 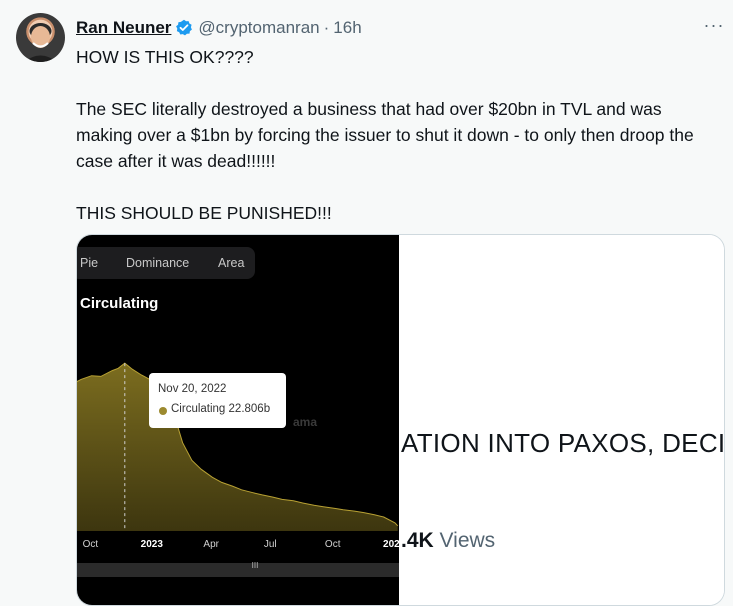 I want to click on scroll-handle-icon: III, so click(x=255, y=566).